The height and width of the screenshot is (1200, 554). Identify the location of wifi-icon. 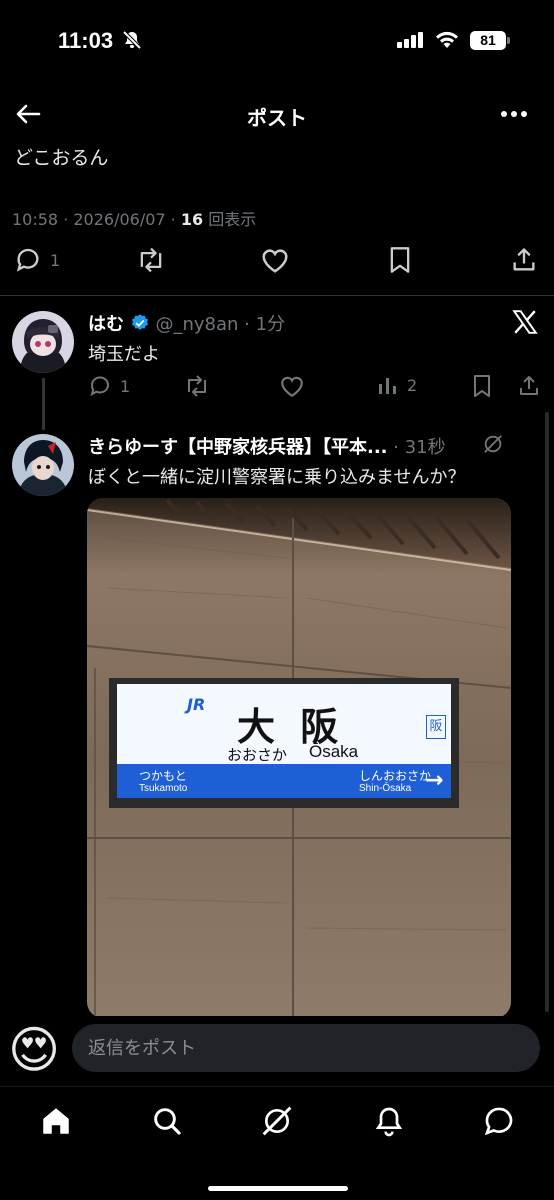
(447, 39).